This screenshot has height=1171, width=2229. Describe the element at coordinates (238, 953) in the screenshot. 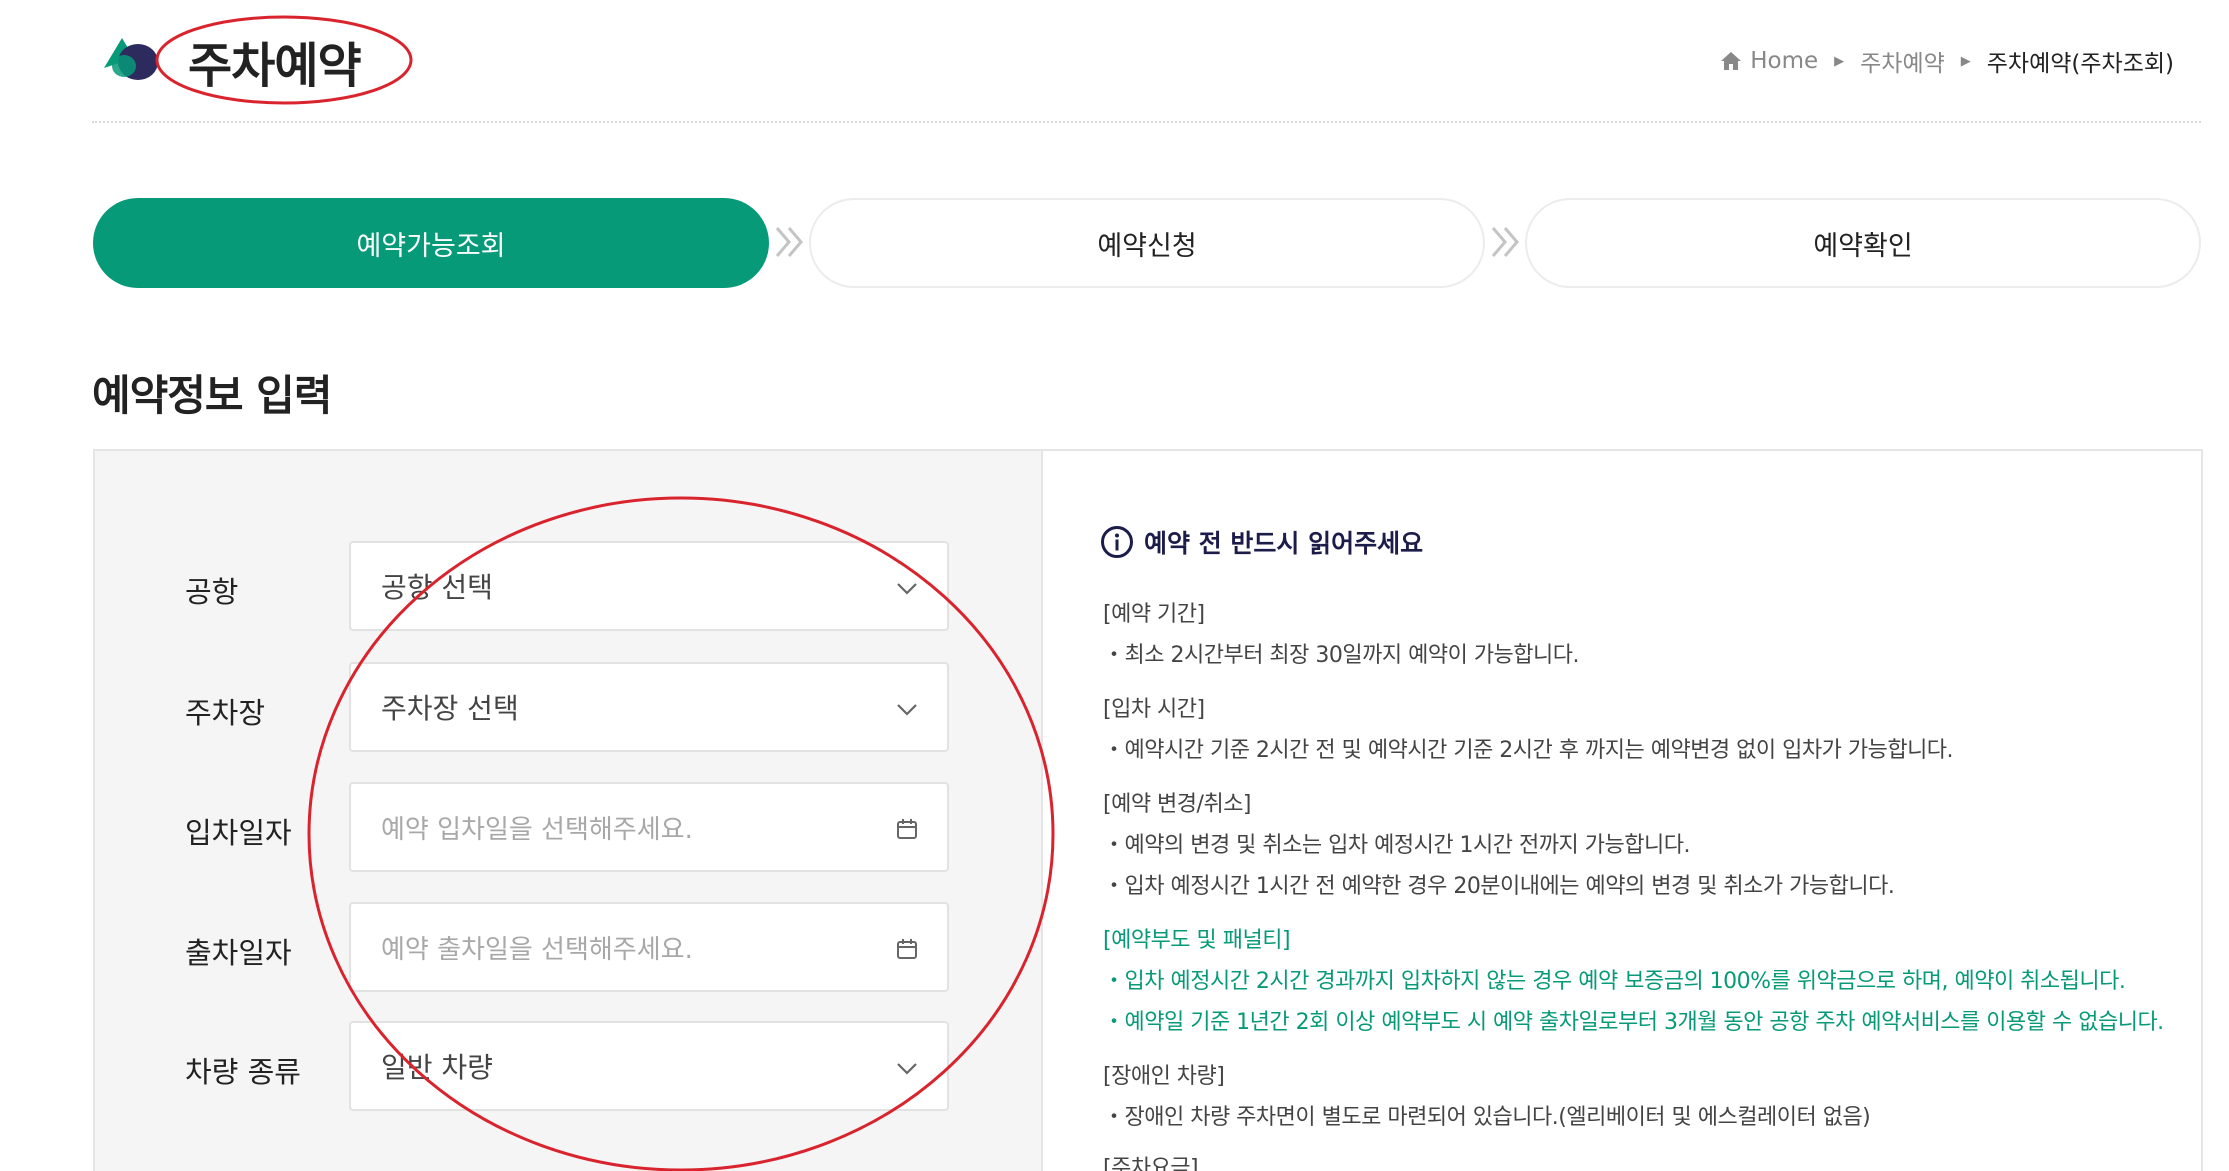

I see `exit-date-label: 출차일자` at that location.